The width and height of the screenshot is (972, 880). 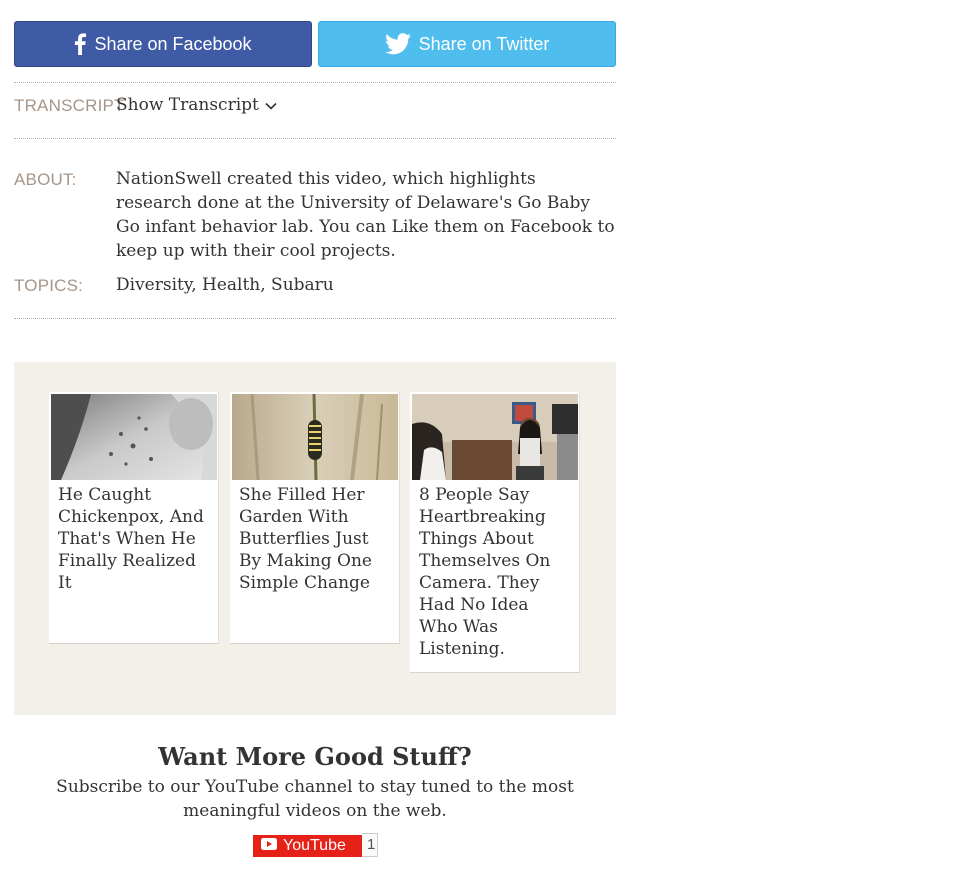 I want to click on chevron-down-icon, so click(x=271, y=105).